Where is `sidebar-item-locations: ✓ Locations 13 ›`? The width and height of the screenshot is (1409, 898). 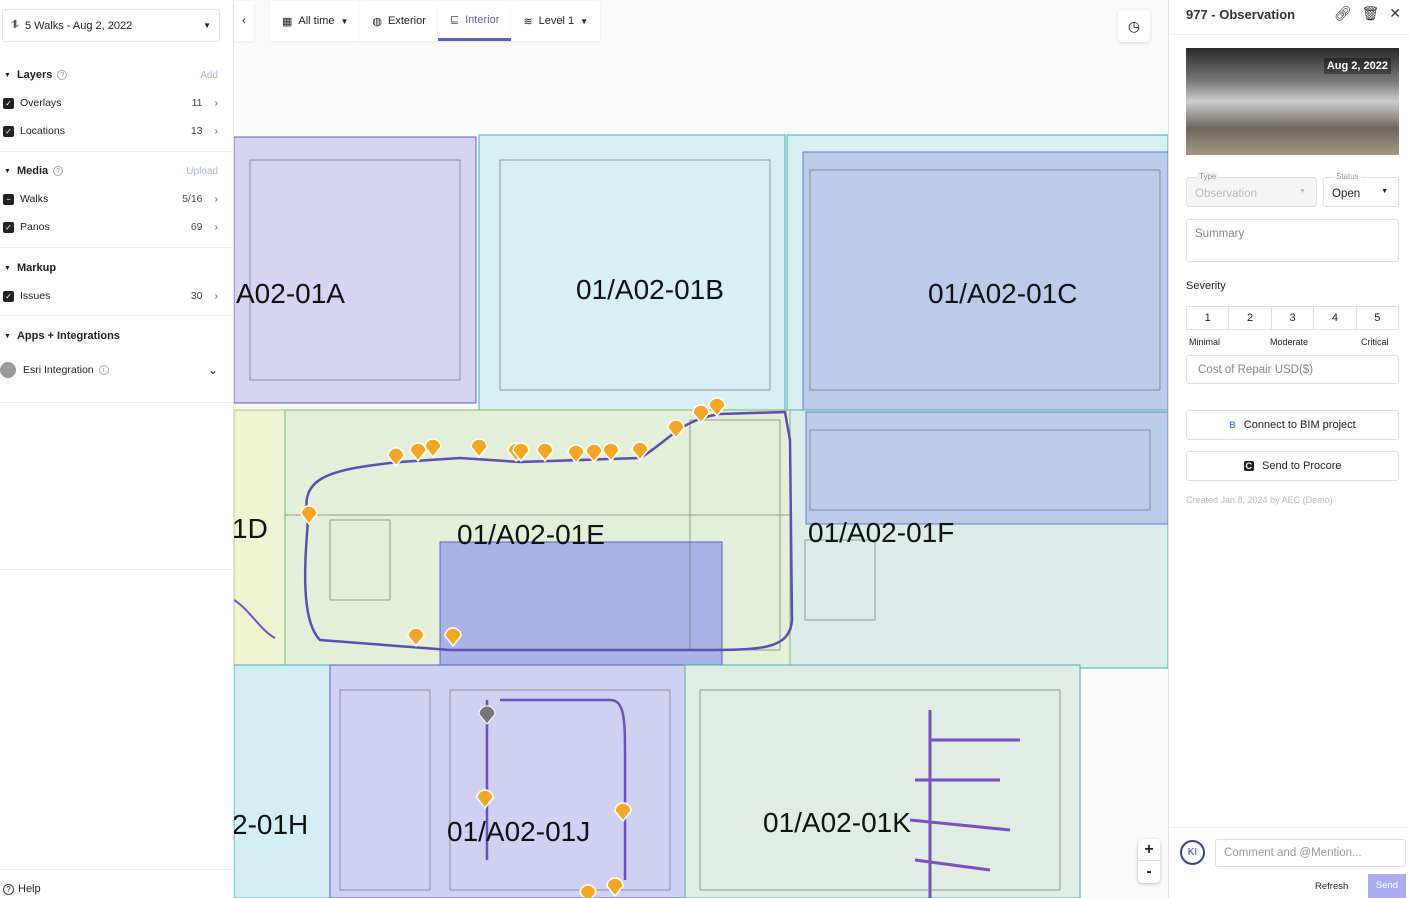 sidebar-item-locations: ✓ Locations 13 › is located at coordinates (117, 131).